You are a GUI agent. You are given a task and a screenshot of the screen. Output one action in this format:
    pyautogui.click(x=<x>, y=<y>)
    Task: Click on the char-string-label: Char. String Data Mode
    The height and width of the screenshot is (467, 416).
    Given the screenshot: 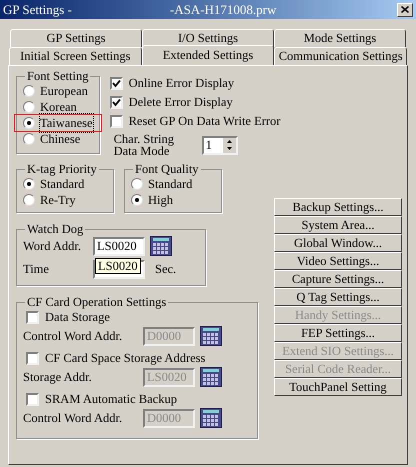 What is the action you would take?
    pyautogui.click(x=144, y=145)
    